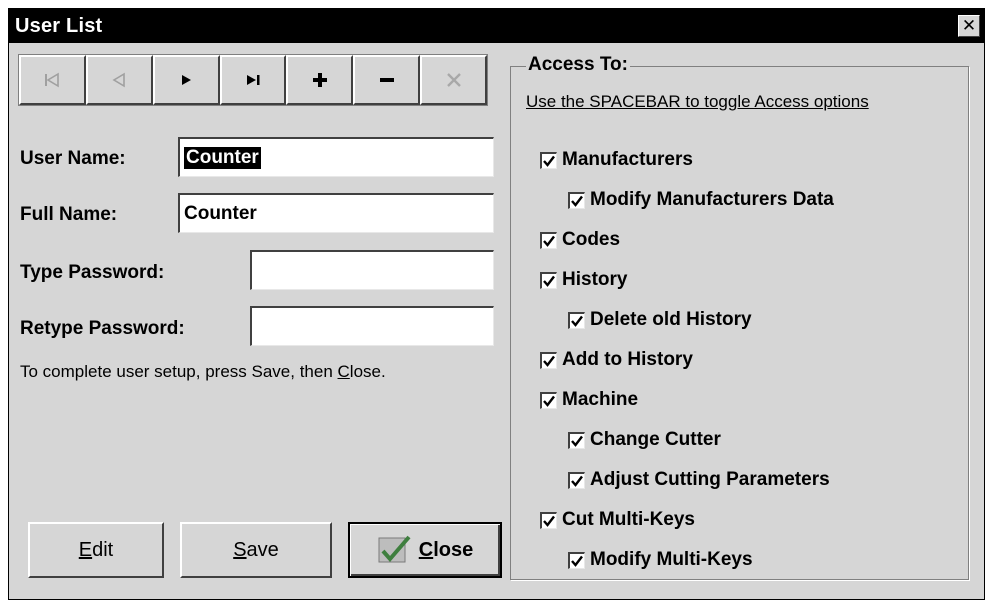 This screenshot has height=601, width=987. Describe the element at coordinates (578, 65) in the screenshot. I see `access-legend: Access To:` at that location.